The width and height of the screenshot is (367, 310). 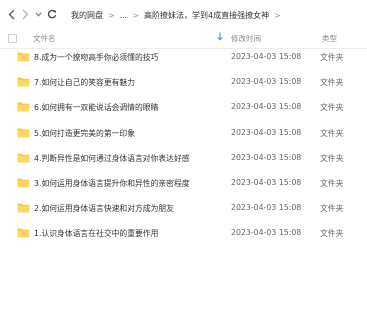 I want to click on file-name: 7.如何让自己的笑容更有魅力, so click(x=84, y=82).